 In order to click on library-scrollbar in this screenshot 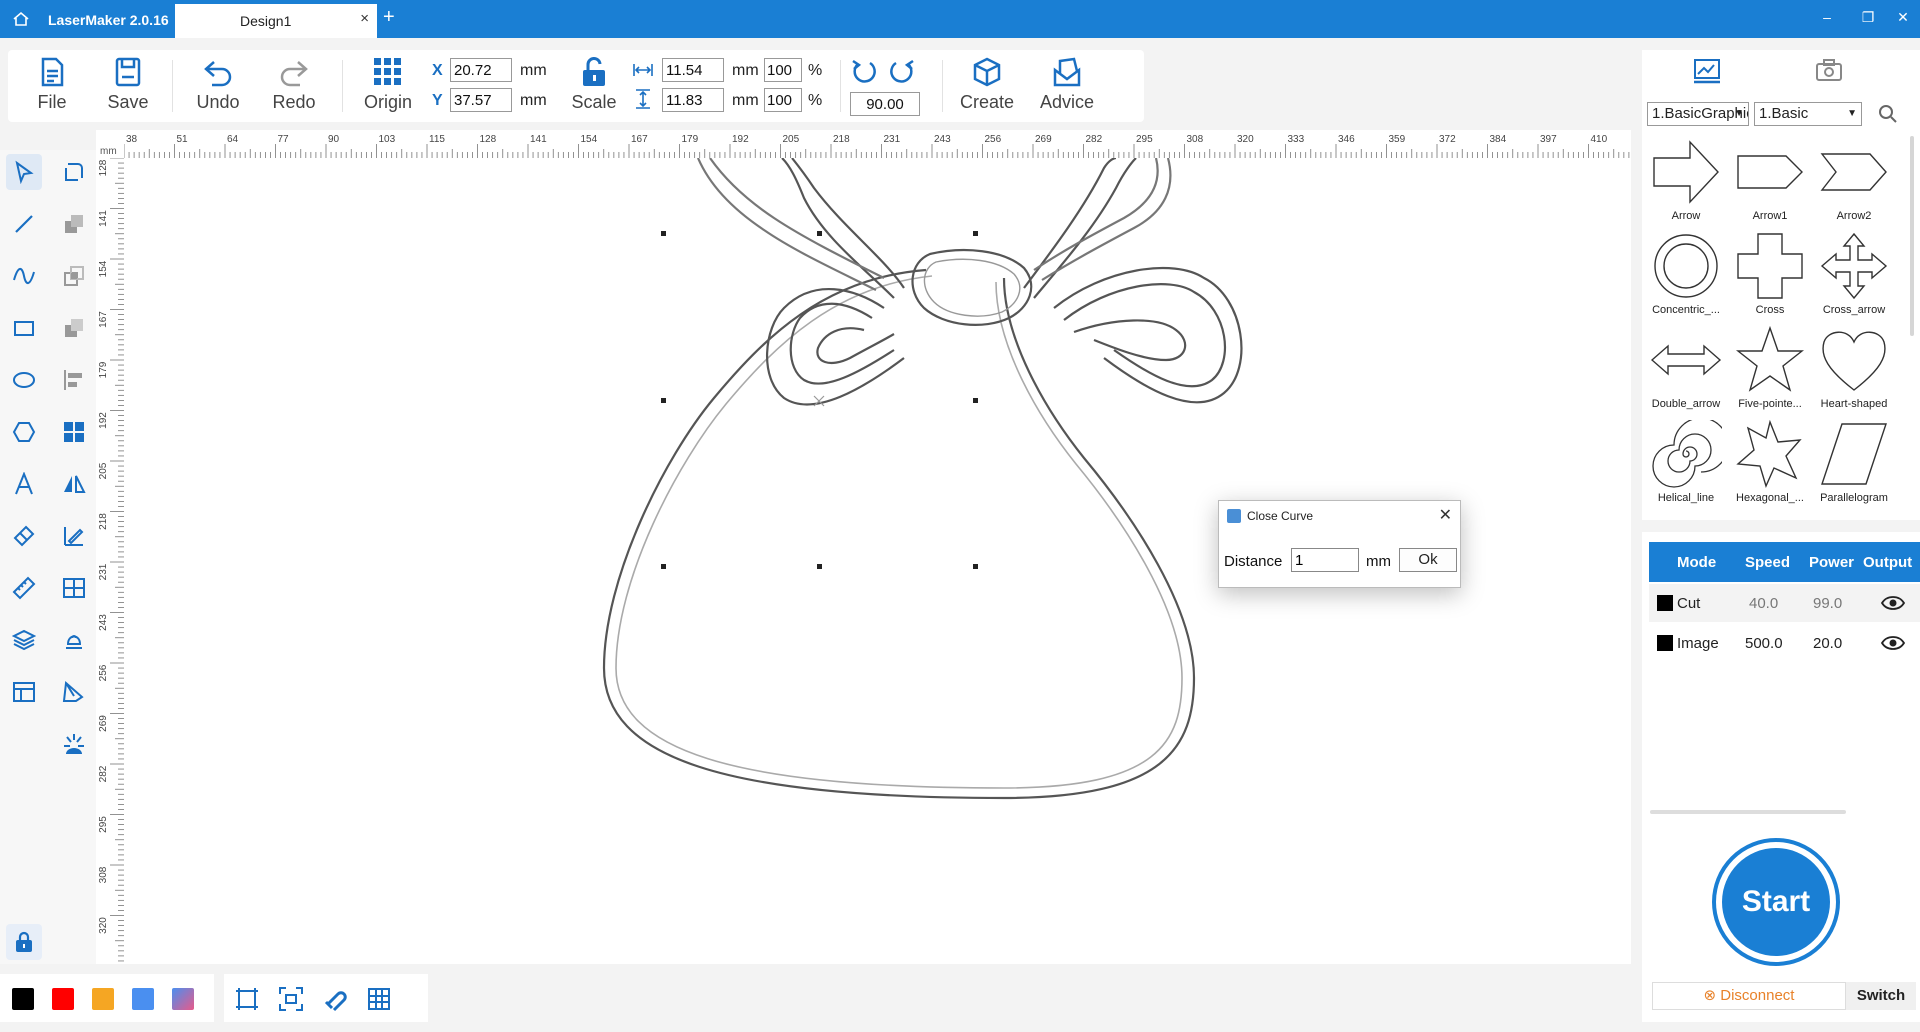, I will do `click(1912, 236)`.